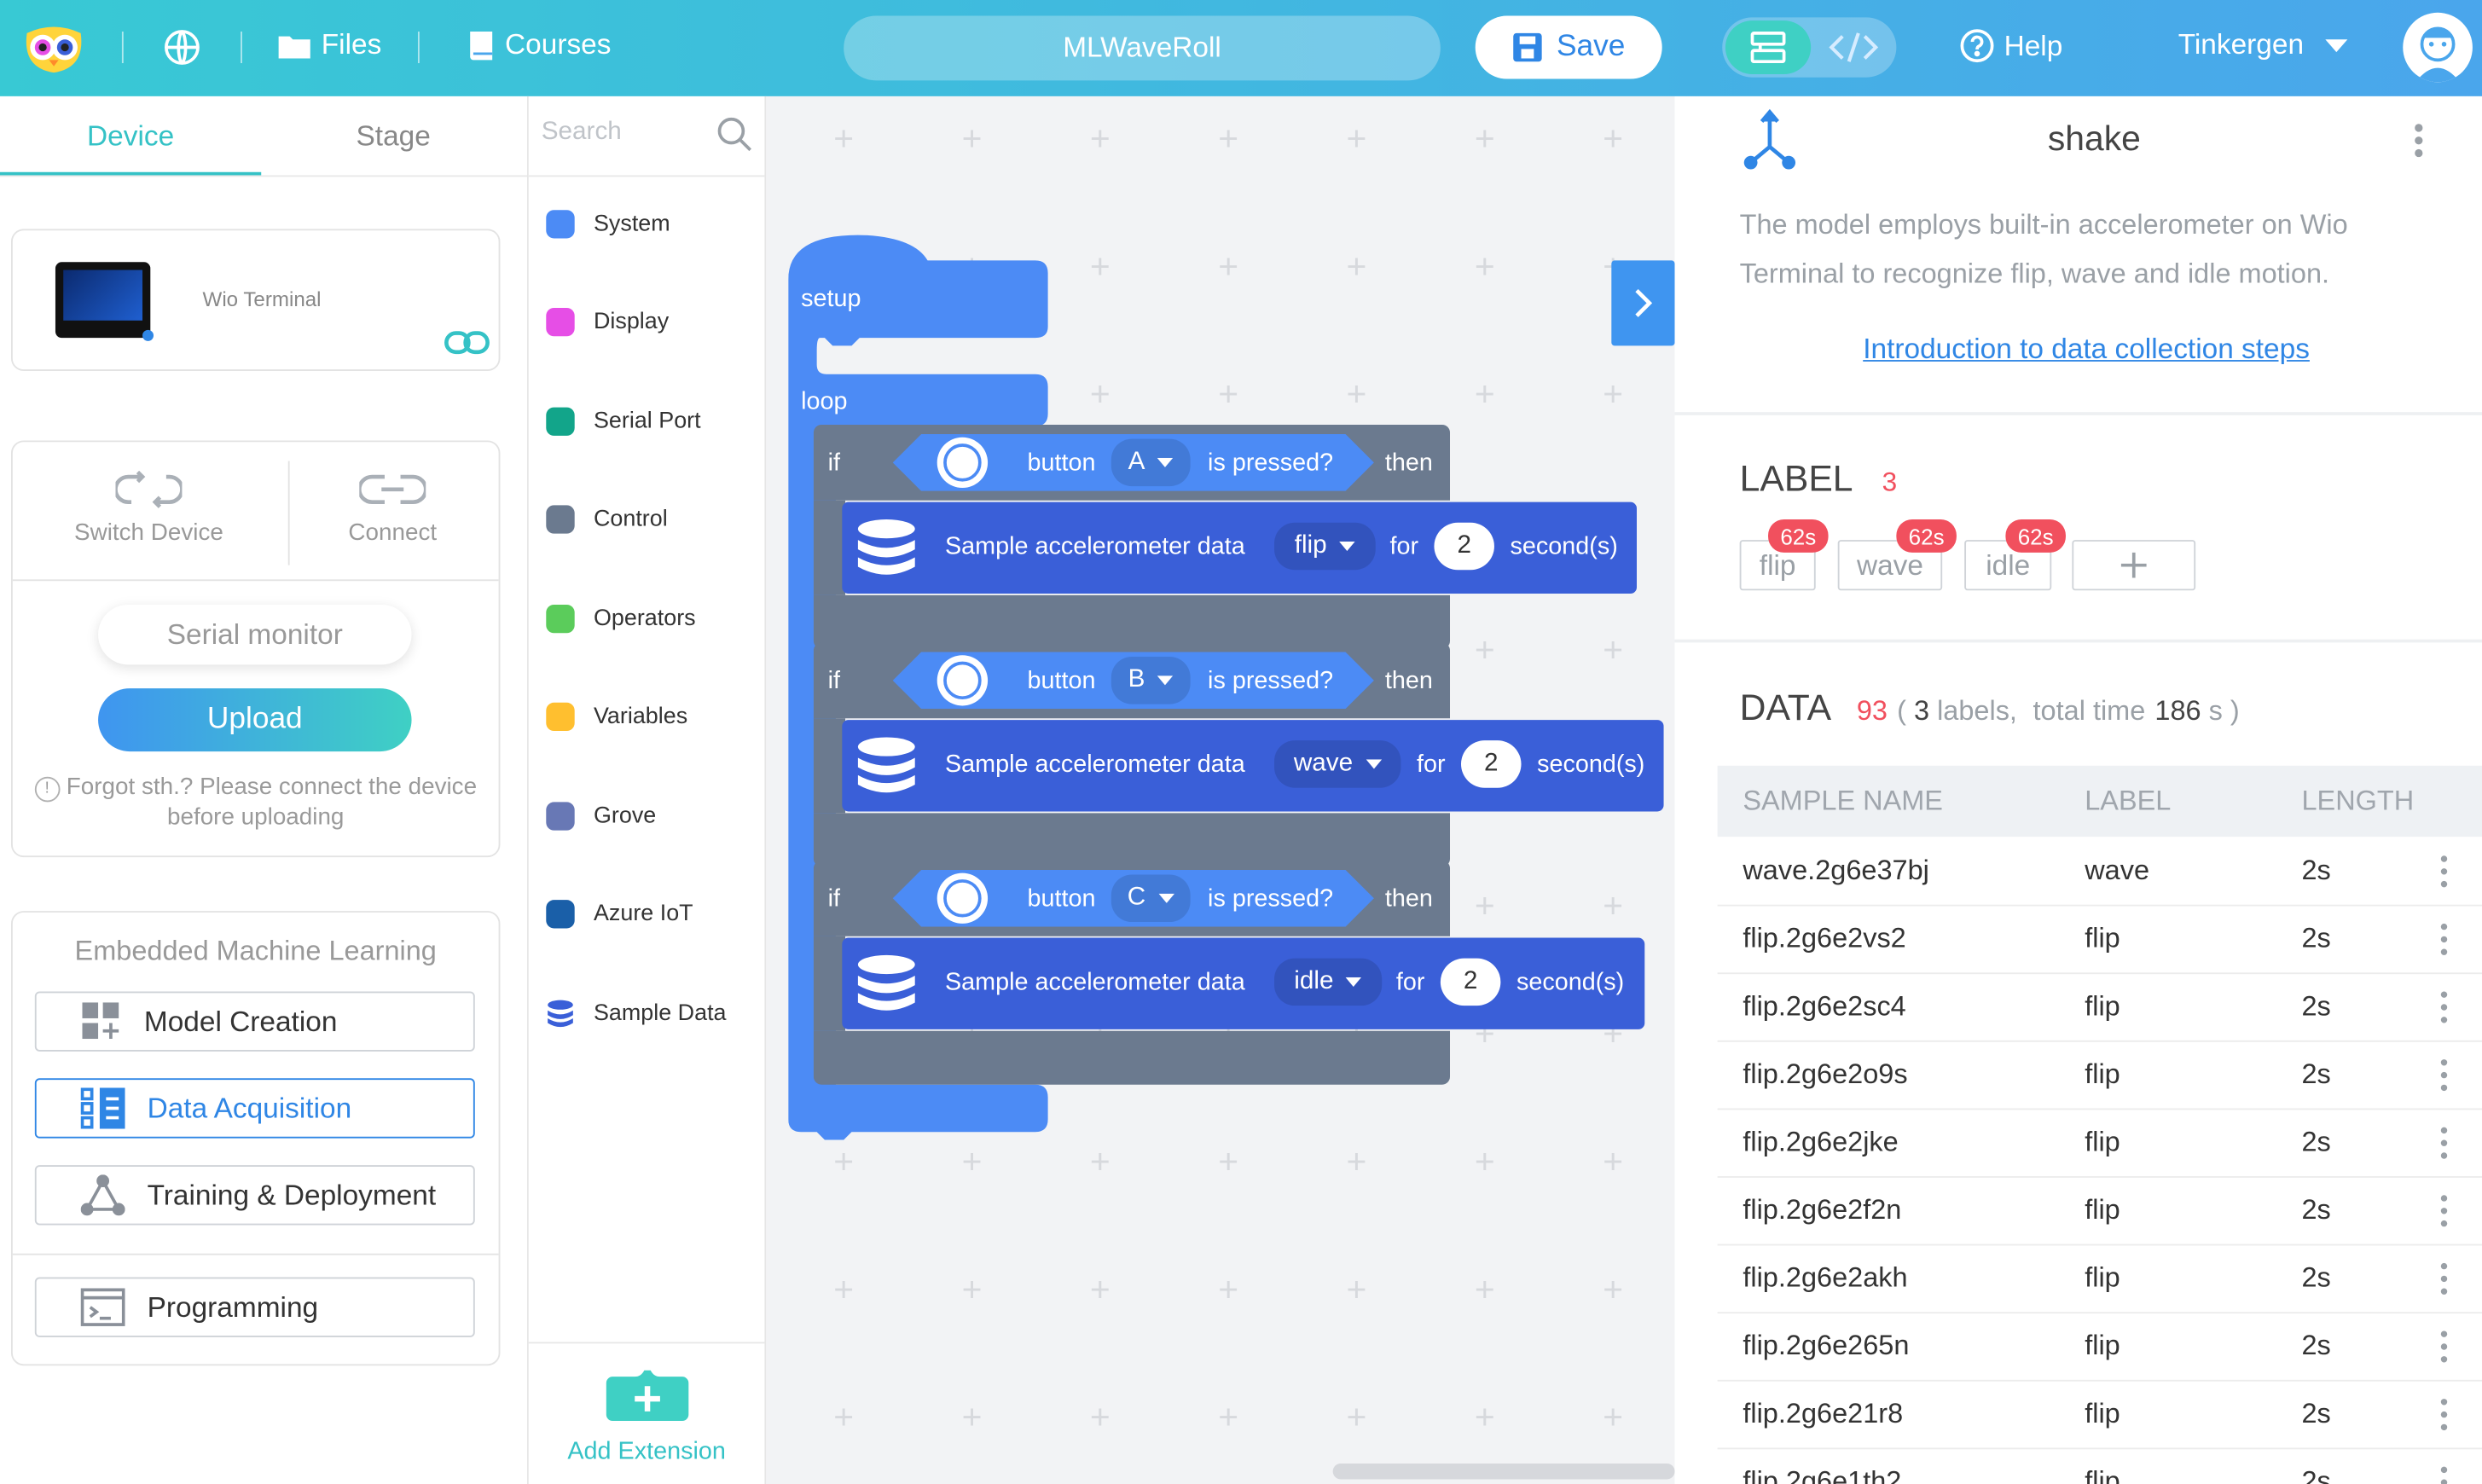 The width and height of the screenshot is (2482, 1484). Describe the element at coordinates (255, 300) in the screenshot. I see `device-card: Wio Terminal` at that location.